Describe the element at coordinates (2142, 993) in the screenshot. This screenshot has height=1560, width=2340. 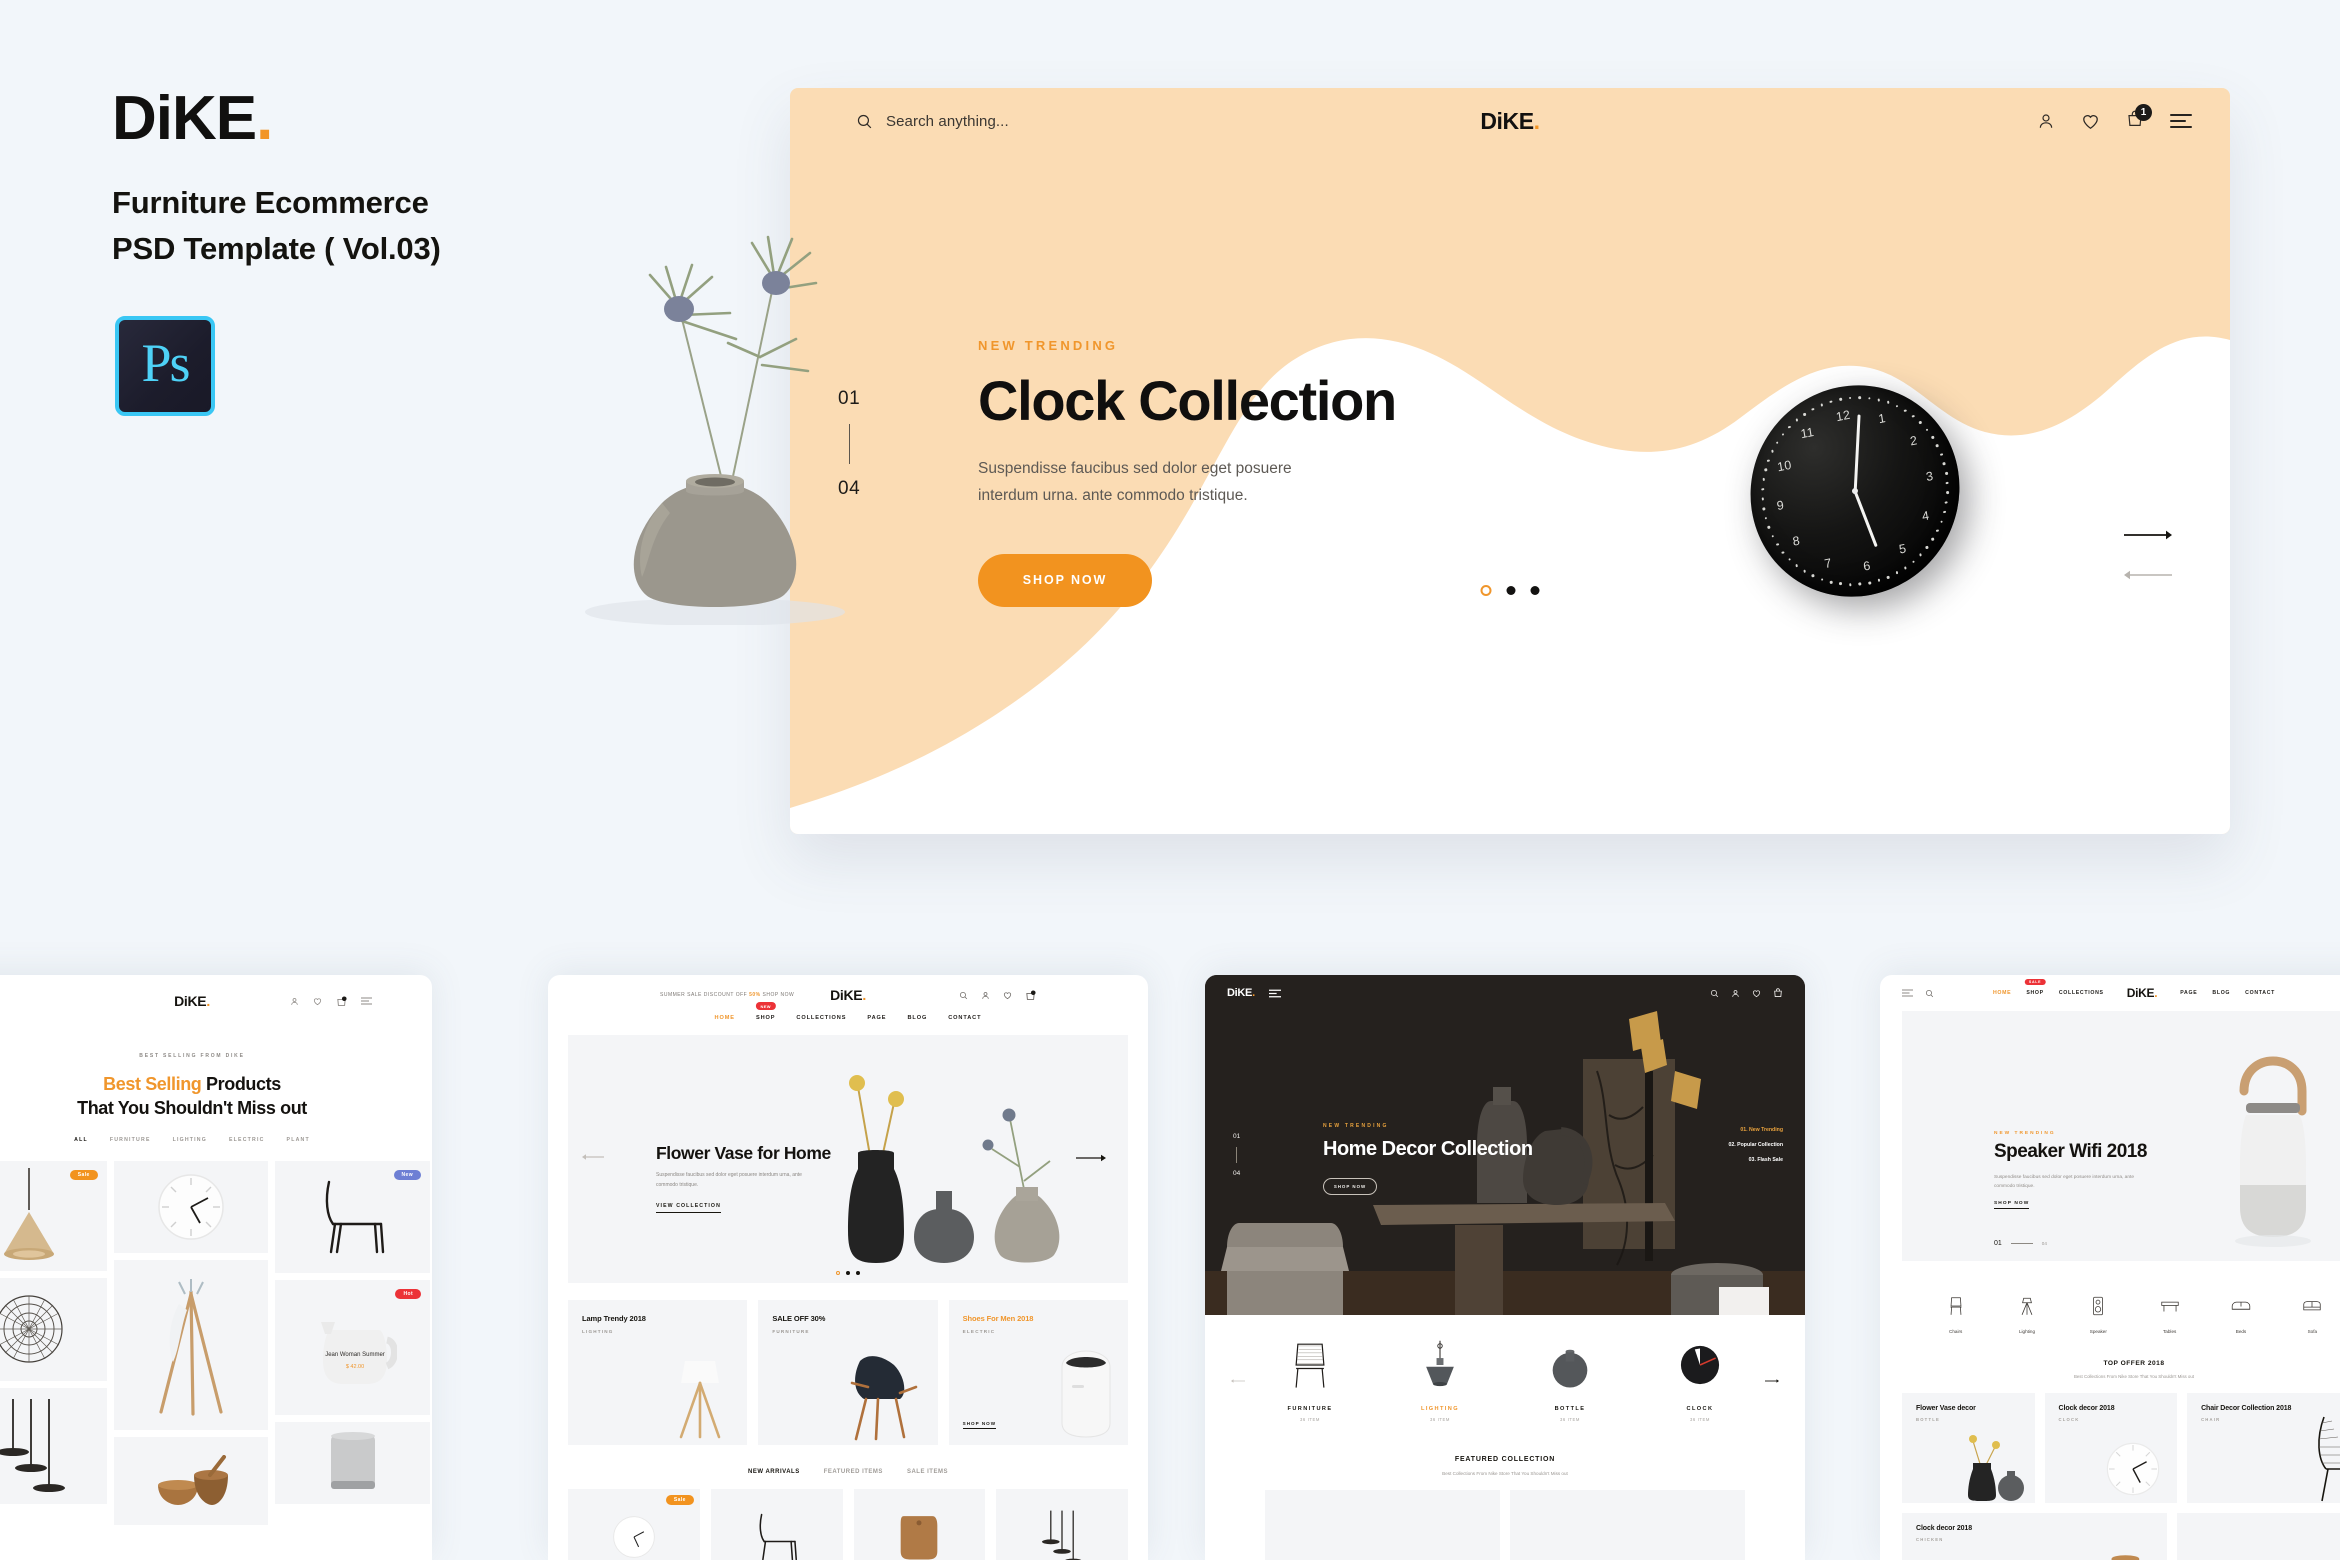
I see `t4-logo: DiKE.` at that location.